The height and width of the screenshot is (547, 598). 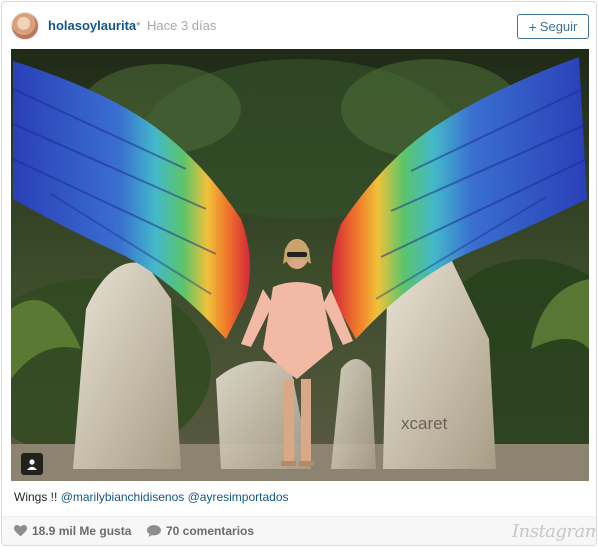 What do you see at coordinates (210, 531) in the screenshot?
I see `comments-label: 70 comentarios` at bounding box center [210, 531].